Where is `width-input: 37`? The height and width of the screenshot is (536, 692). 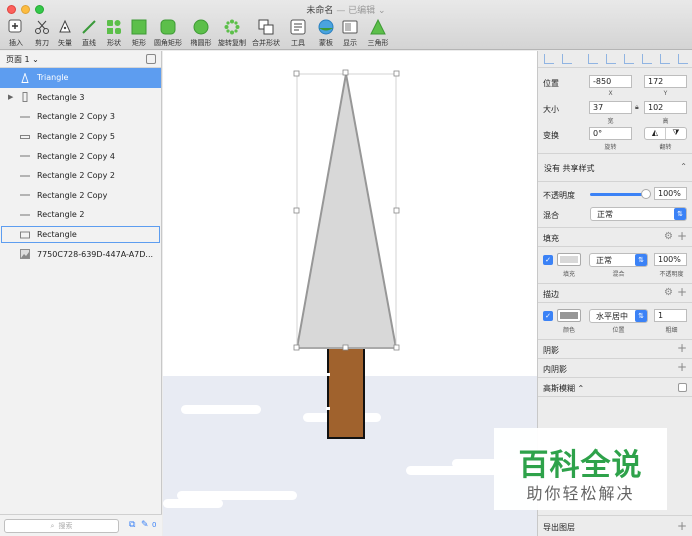 width-input: 37 is located at coordinates (610, 107).